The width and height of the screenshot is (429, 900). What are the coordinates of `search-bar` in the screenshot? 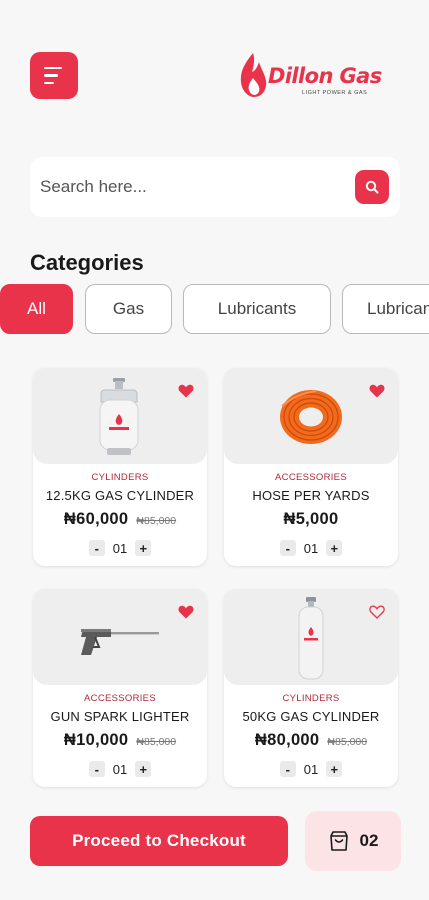 It's located at (215, 187).